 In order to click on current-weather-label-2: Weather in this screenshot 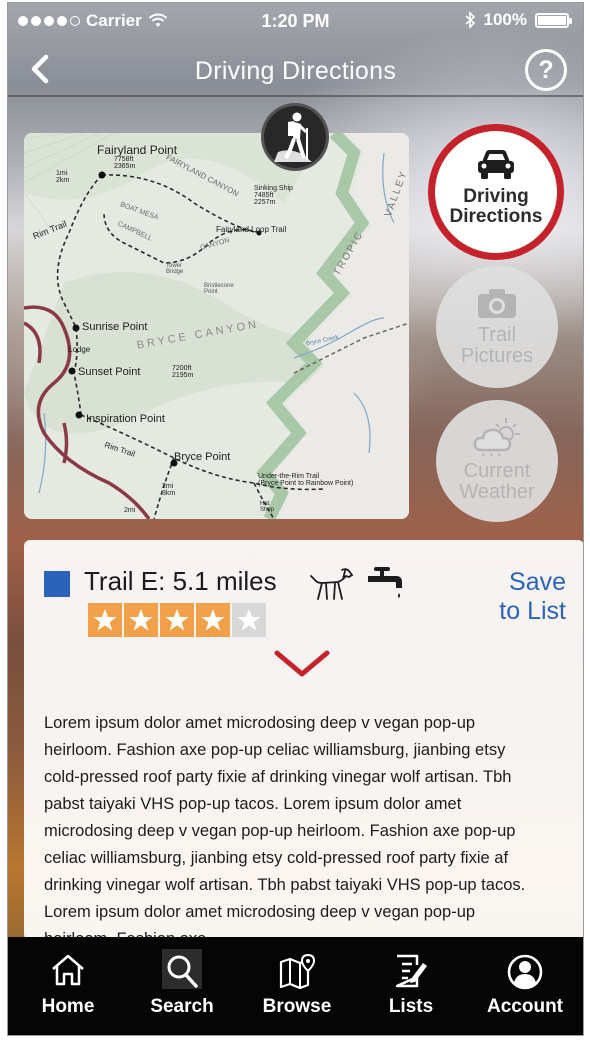, I will do `click(497, 492)`.